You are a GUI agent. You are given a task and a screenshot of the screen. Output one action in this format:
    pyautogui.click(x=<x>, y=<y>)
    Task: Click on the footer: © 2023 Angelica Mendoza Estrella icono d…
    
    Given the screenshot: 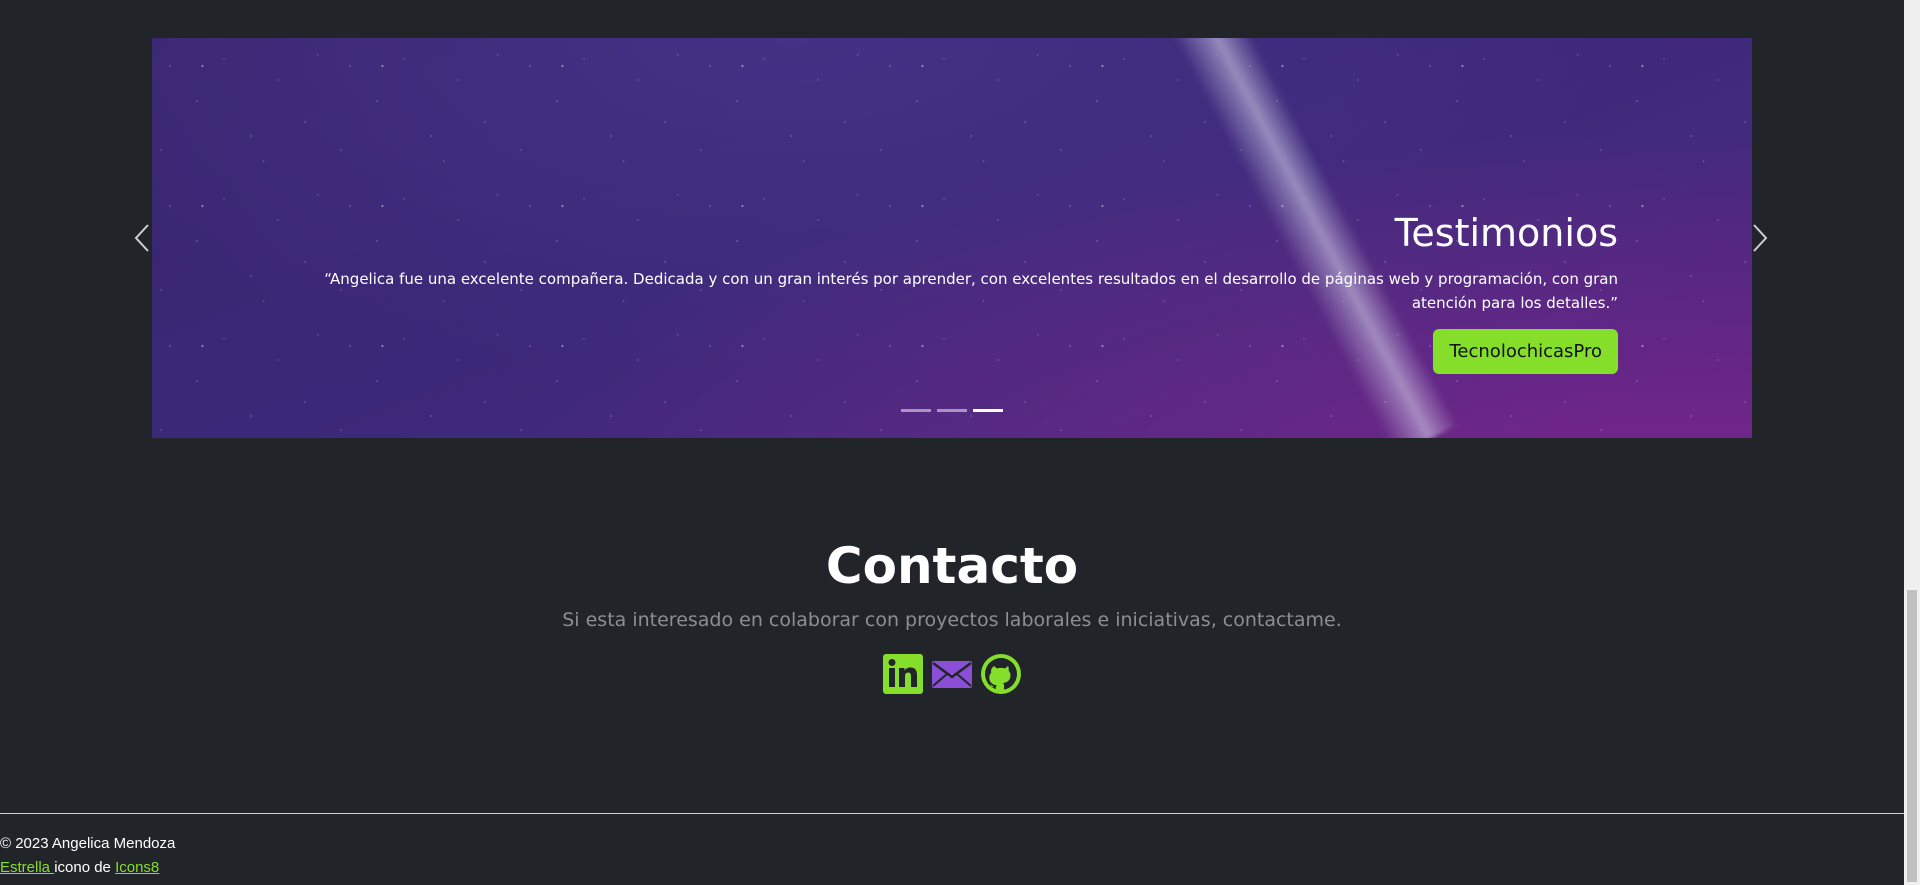 What is the action you would take?
    pyautogui.click(x=952, y=846)
    